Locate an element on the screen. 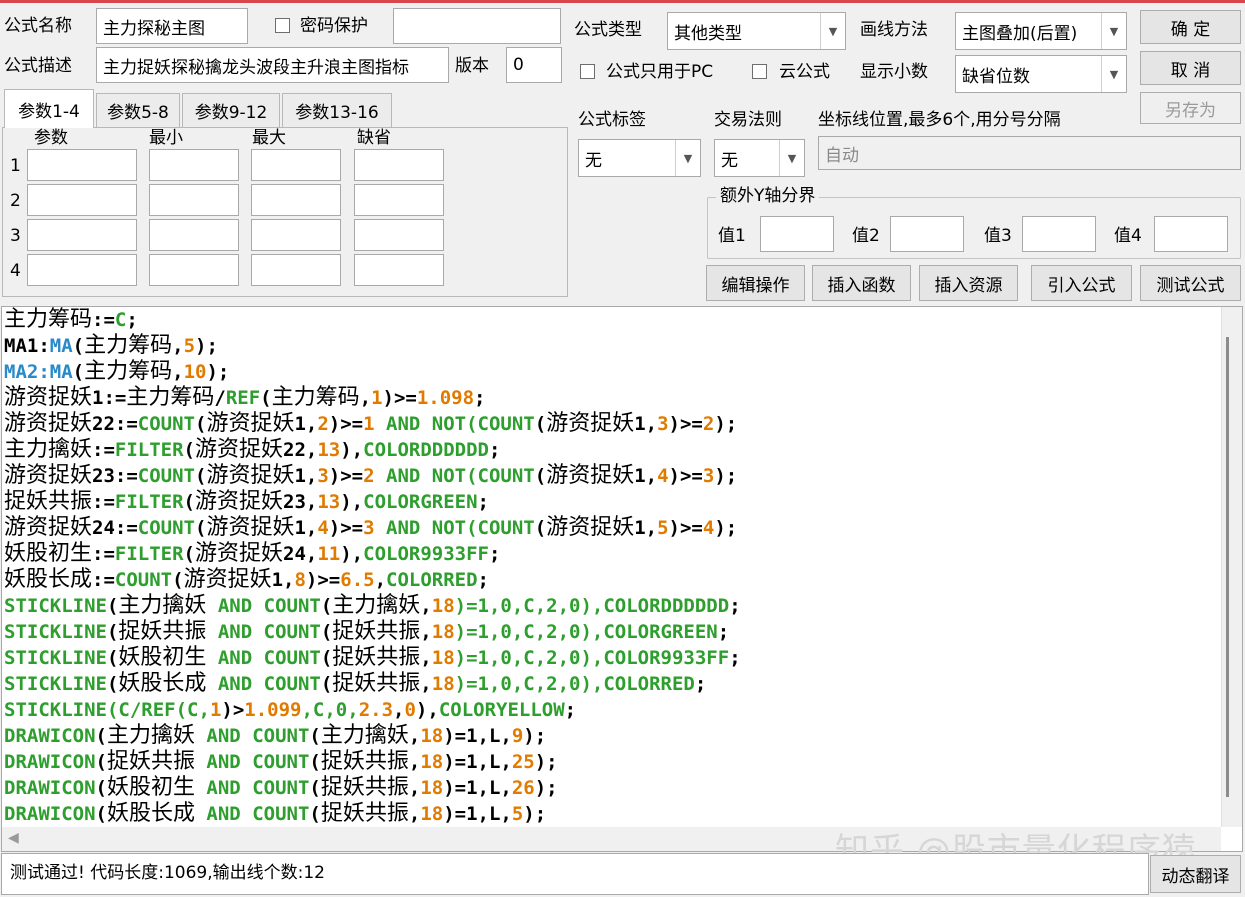  arrow-left-icon: ◀ is located at coordinates (13, 838).